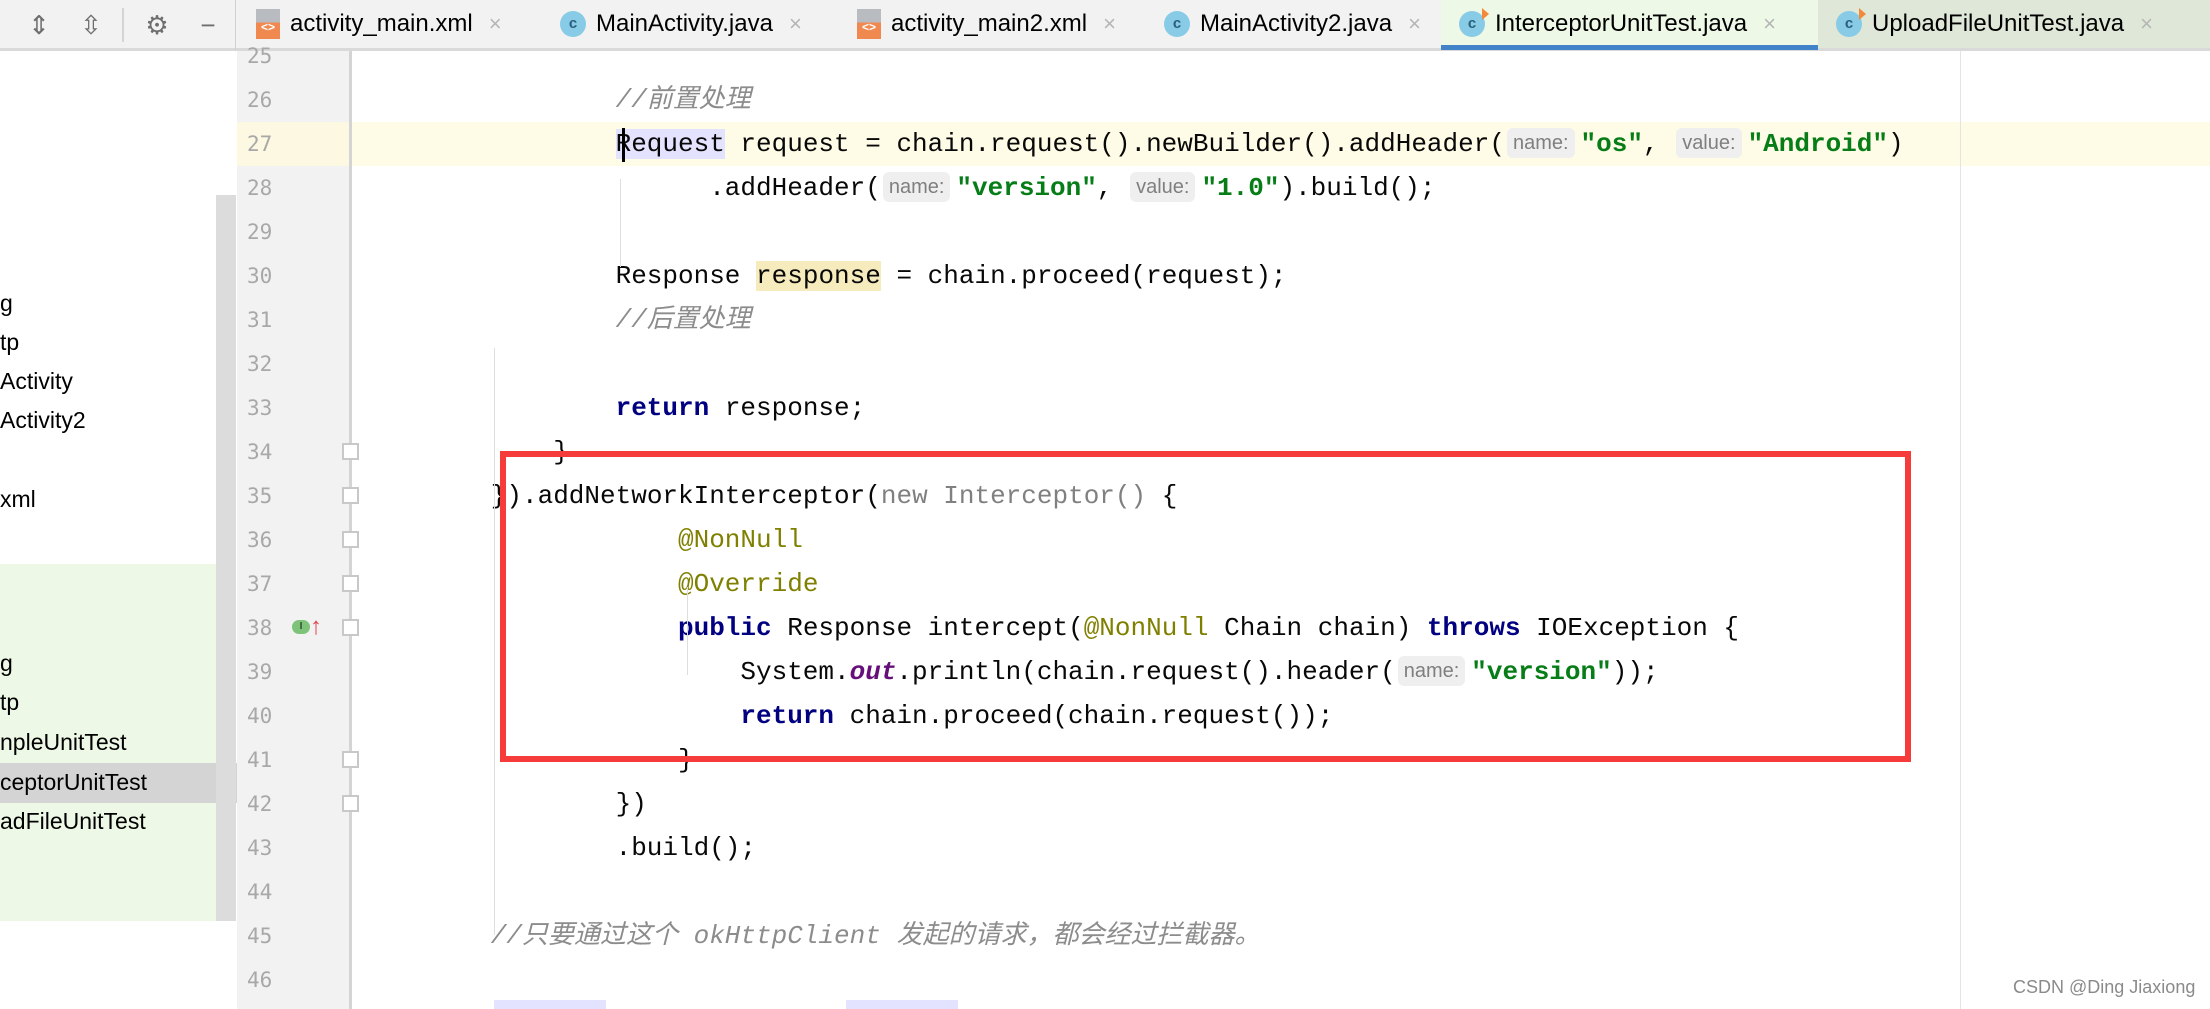  What do you see at coordinates (260, 188) in the screenshot?
I see `line-number: 28` at bounding box center [260, 188].